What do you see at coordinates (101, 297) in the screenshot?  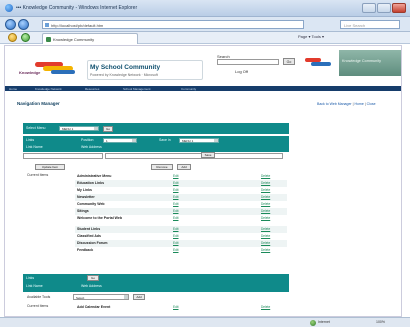 I see `available-tools-select: Select` at bounding box center [101, 297].